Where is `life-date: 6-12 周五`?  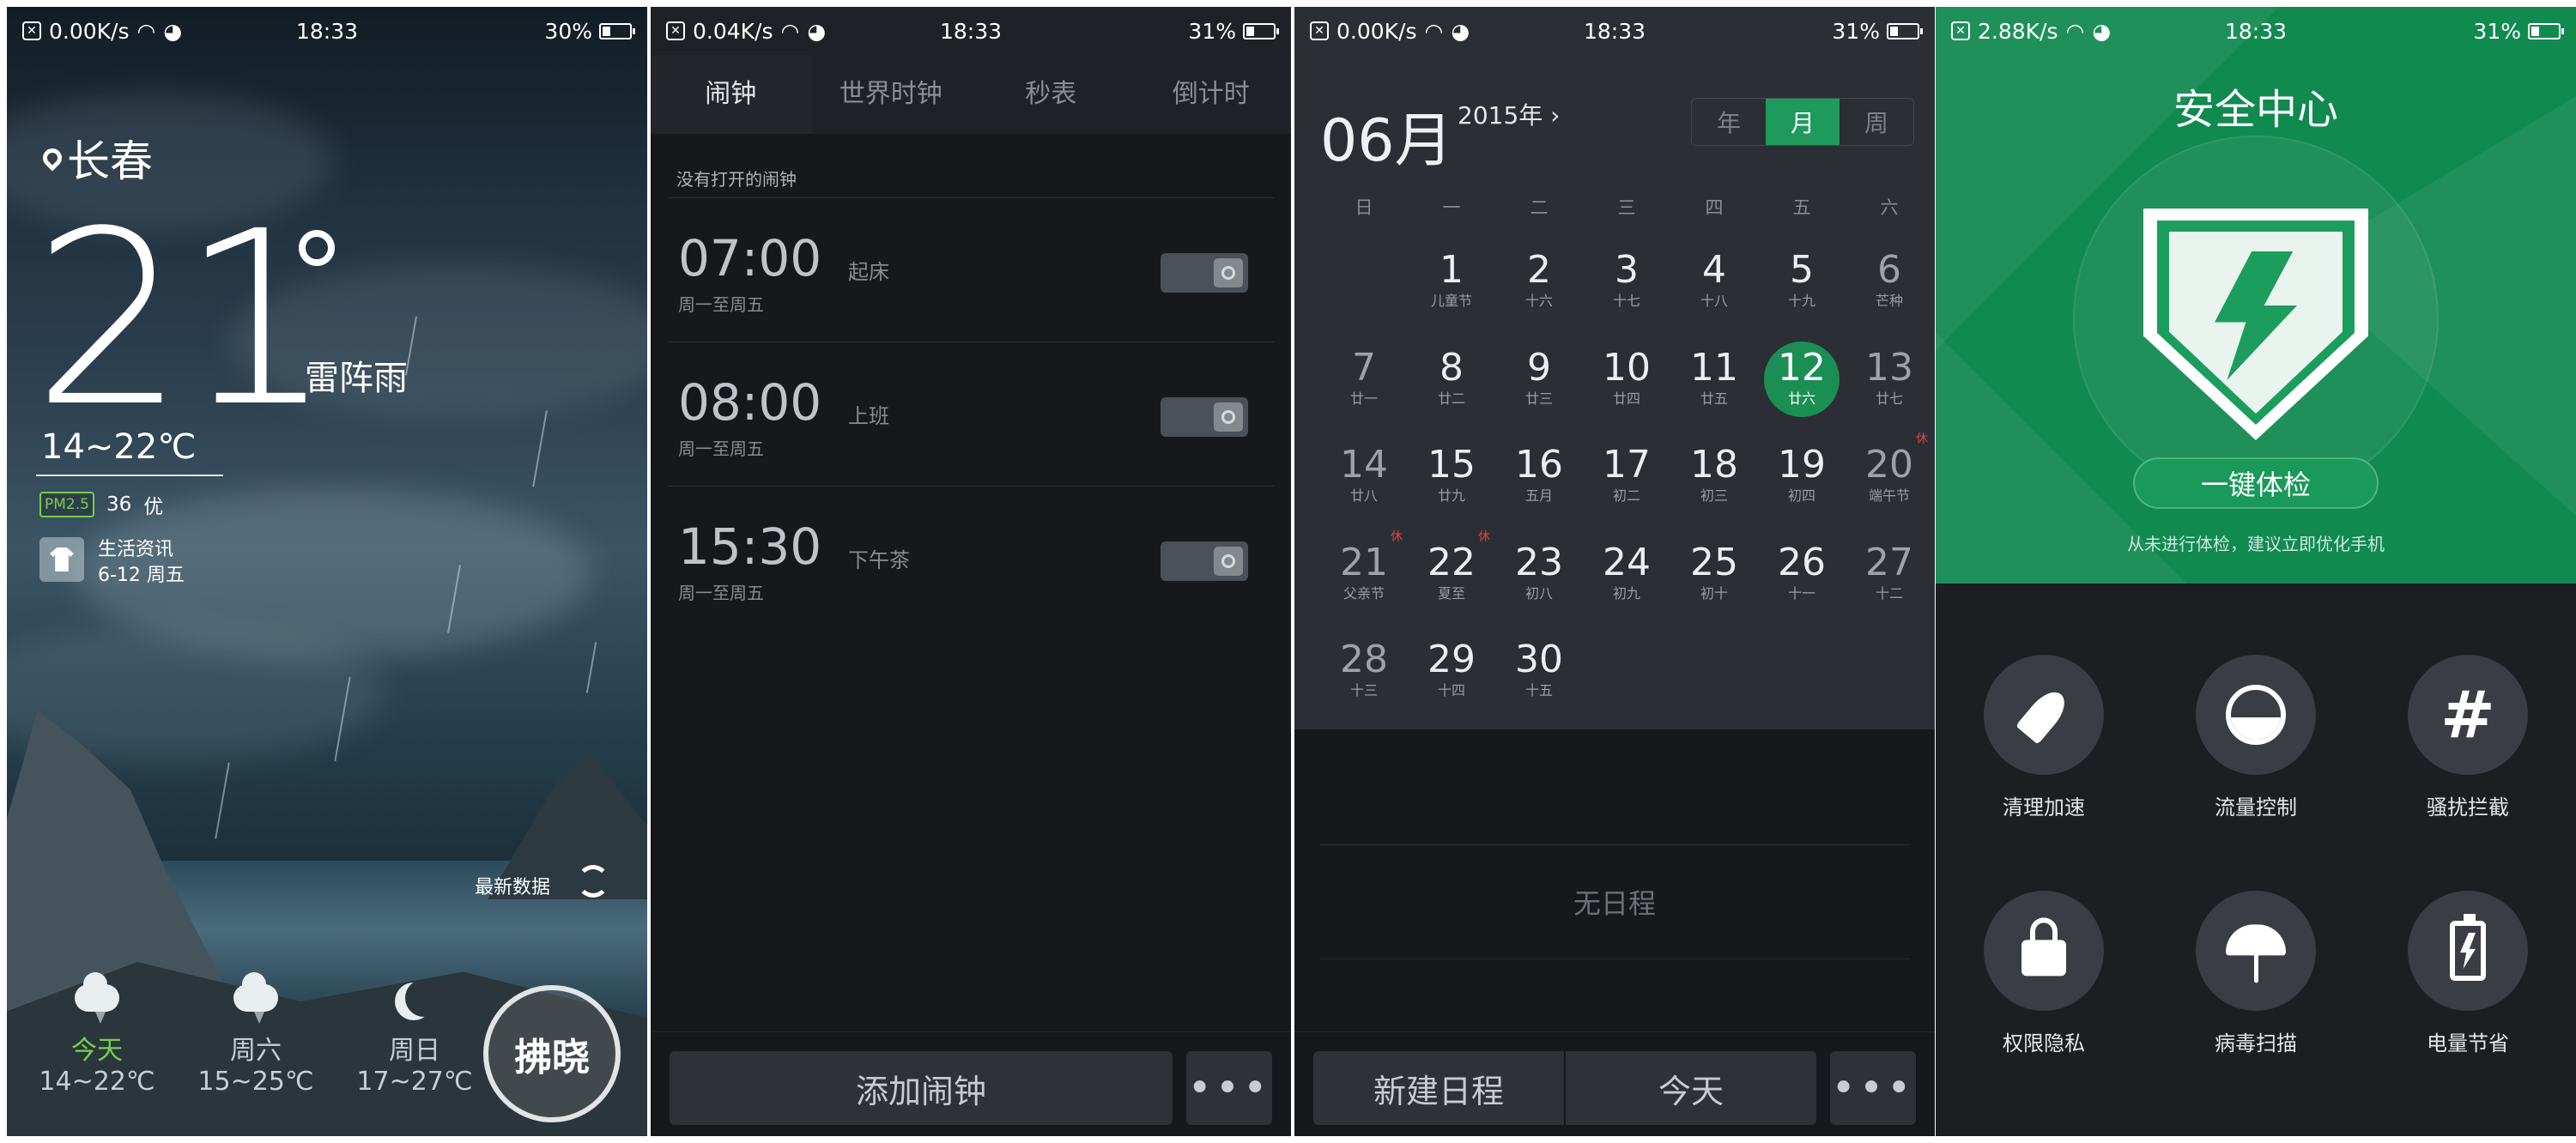 life-date: 6-12 周五 is located at coordinates (141, 575).